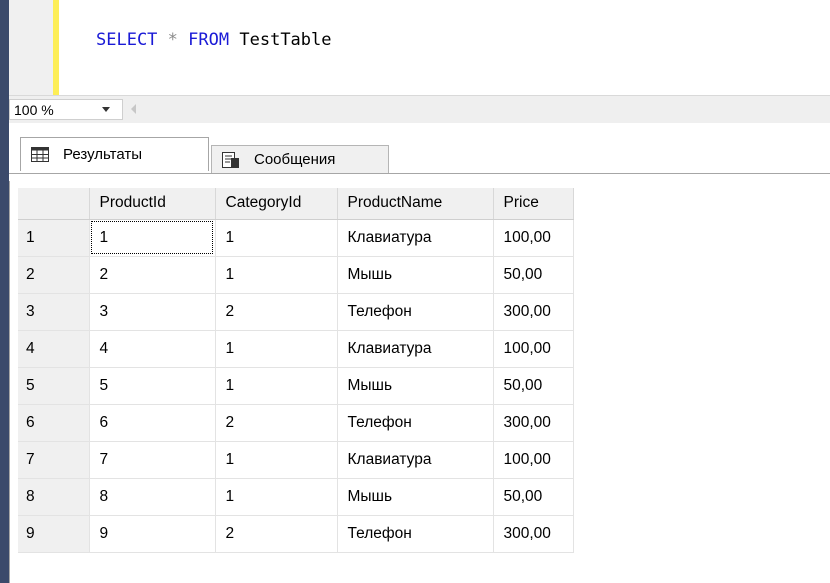 The height and width of the screenshot is (583, 830). Describe the element at coordinates (152, 204) in the screenshot. I see `column-header: ProductId` at that location.